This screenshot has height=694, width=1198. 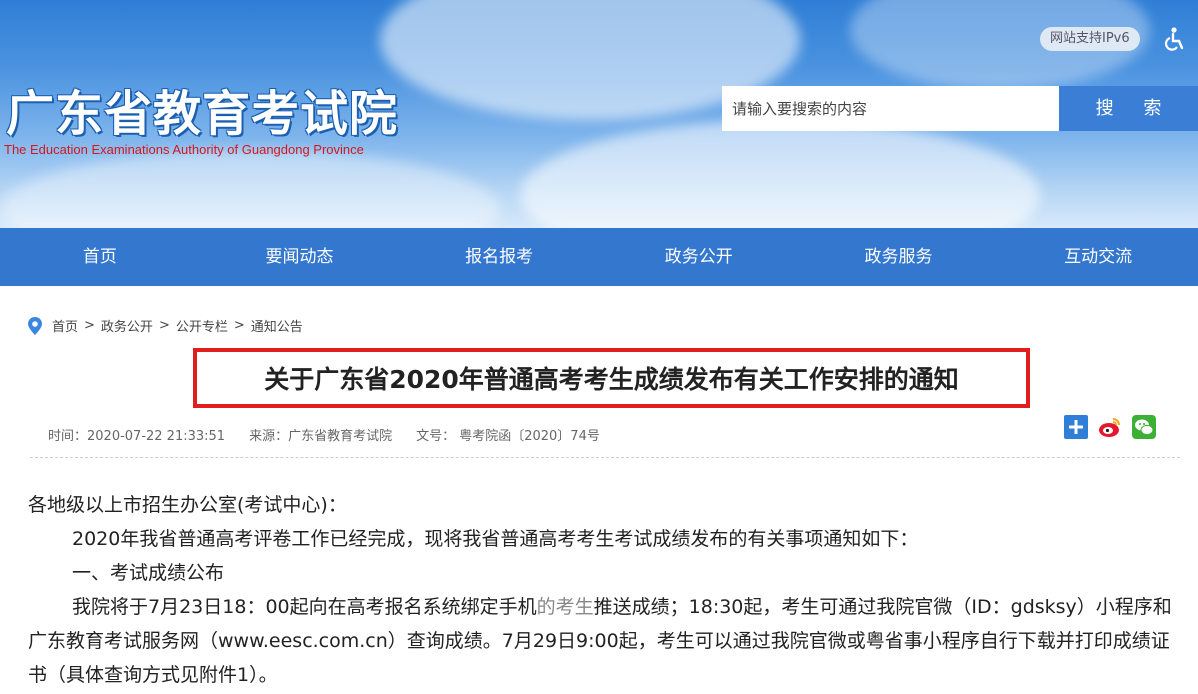 What do you see at coordinates (202, 109) in the screenshot?
I see `site-logo-cn: 广东省教育考试院` at bounding box center [202, 109].